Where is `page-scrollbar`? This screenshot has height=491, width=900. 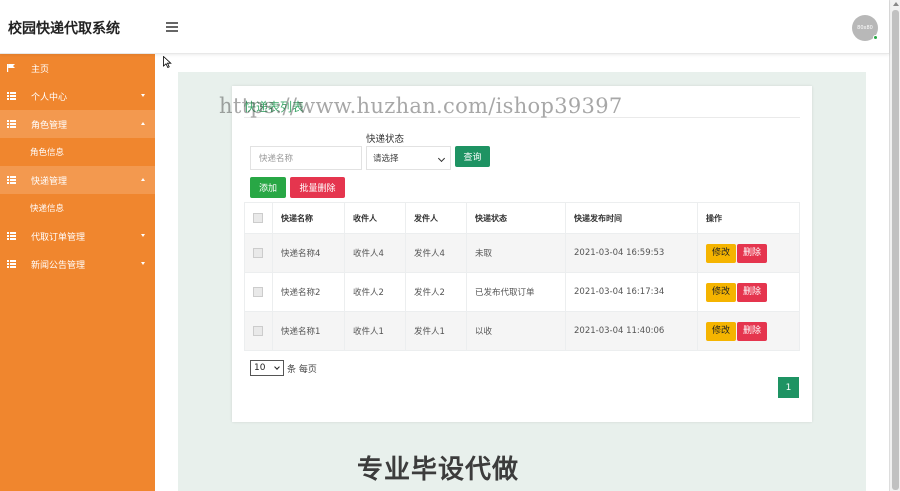
page-scrollbar is located at coordinates (894, 245).